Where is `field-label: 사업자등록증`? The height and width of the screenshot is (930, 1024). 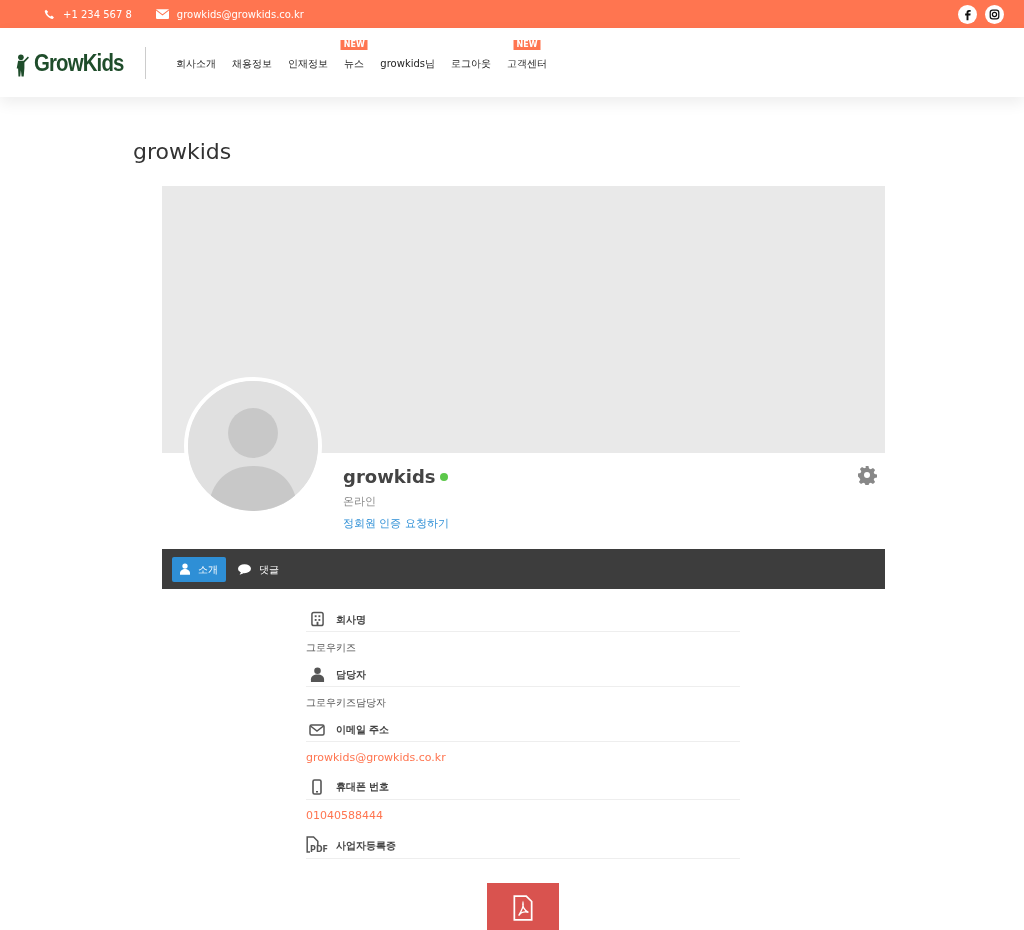
field-label: 사업자등록증 is located at coordinates (366, 845).